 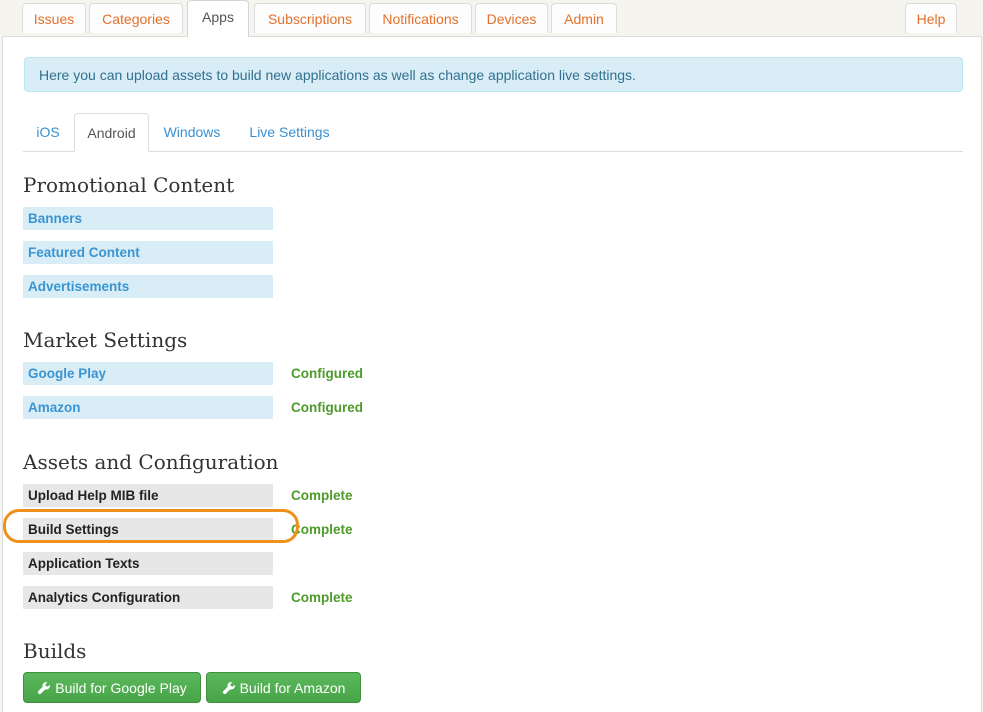 I want to click on assets-configuration-heading: Assets and Configuration, so click(x=151, y=462).